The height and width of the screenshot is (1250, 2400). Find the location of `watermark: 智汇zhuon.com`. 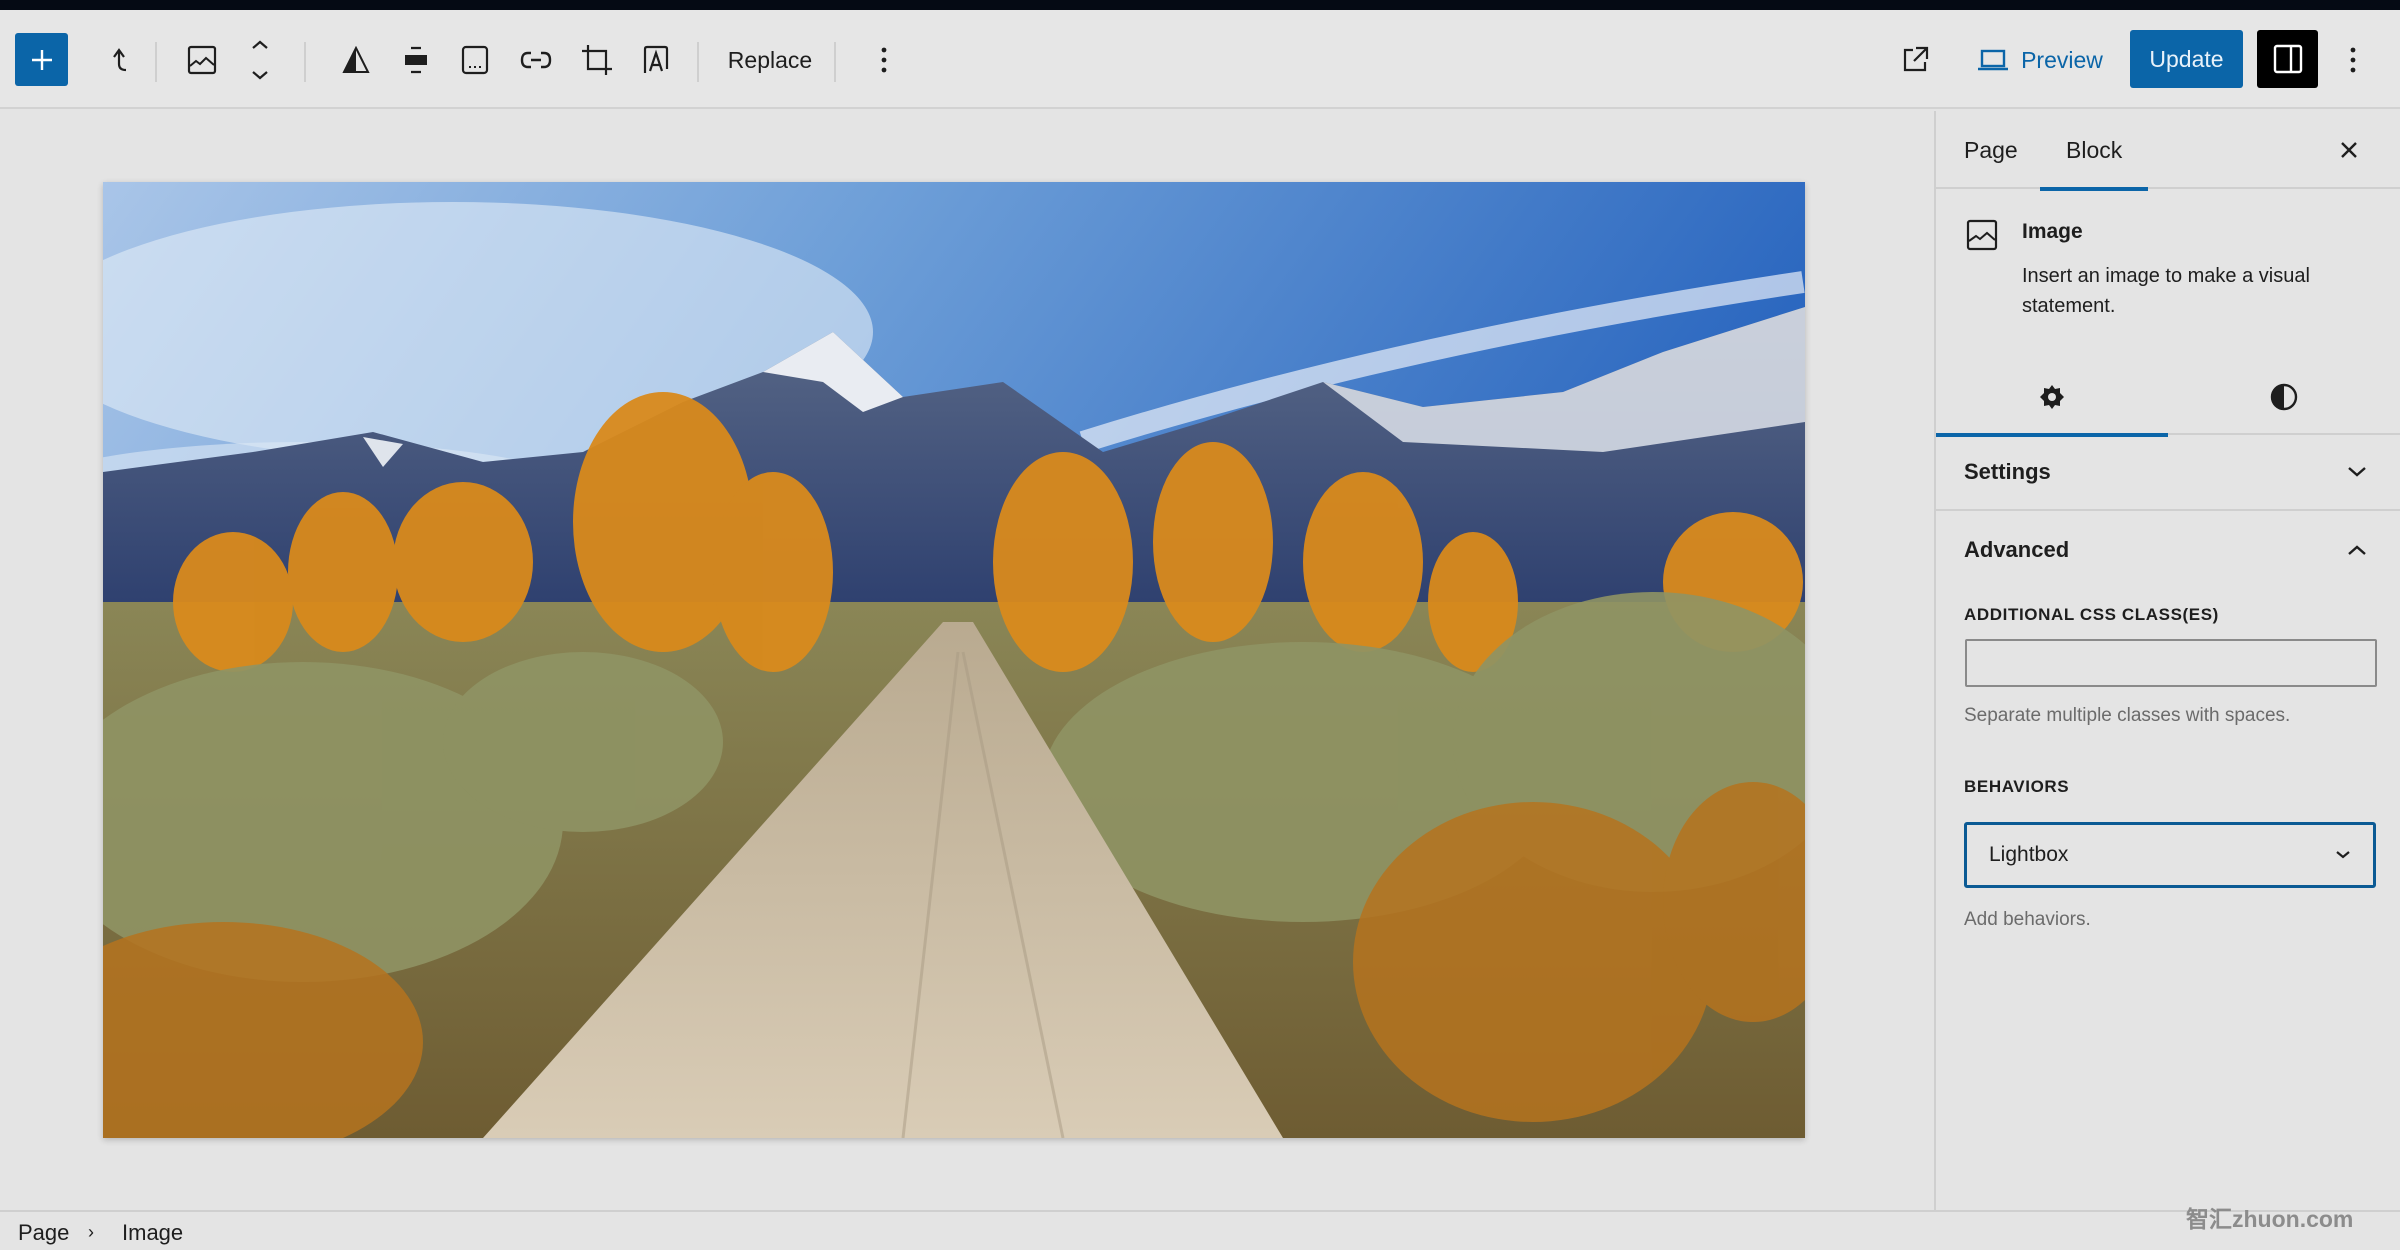

watermark: 智汇zhuon.com is located at coordinates (2270, 1219).